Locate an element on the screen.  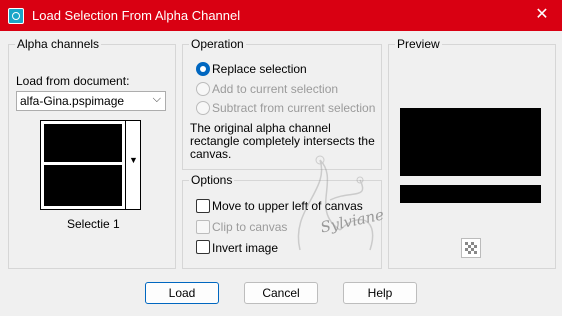
thumbnail-fill-bottom is located at coordinates (83, 185).